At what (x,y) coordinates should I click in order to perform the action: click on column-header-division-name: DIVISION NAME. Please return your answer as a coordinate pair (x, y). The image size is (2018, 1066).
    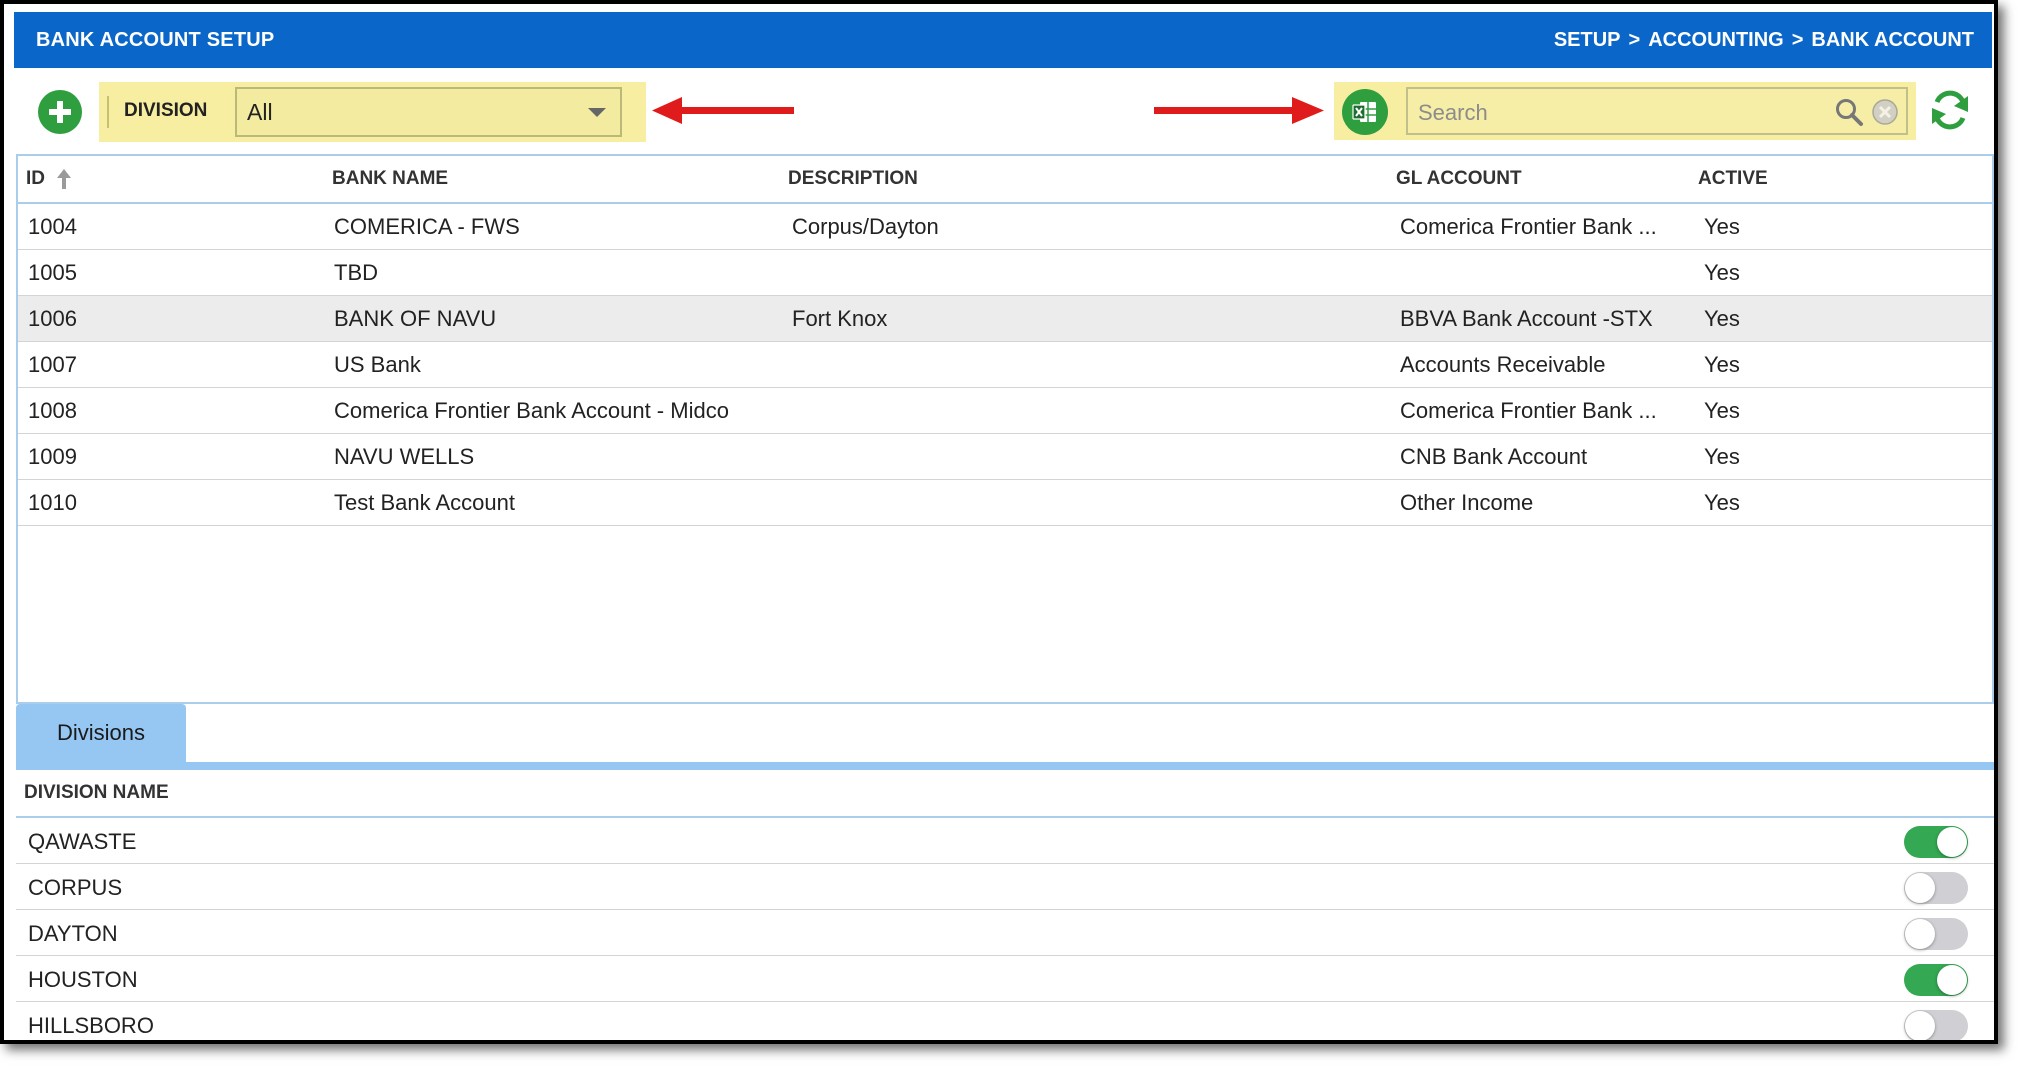
    Looking at the image, I should click on (96, 793).